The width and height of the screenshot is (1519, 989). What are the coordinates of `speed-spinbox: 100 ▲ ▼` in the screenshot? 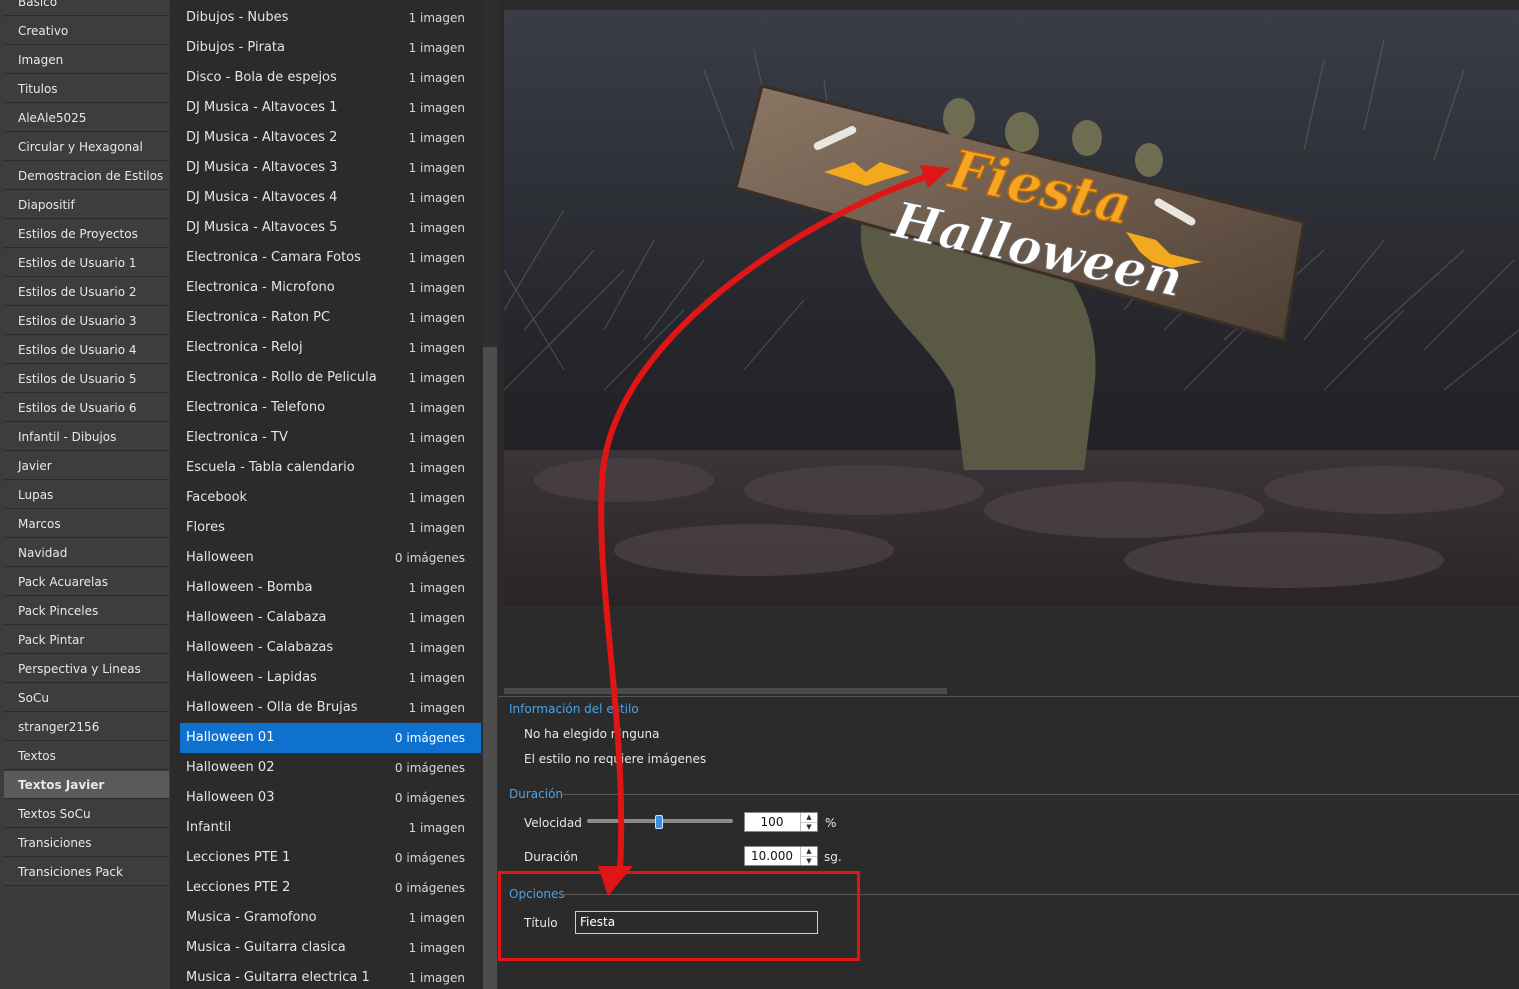 It's located at (781, 822).